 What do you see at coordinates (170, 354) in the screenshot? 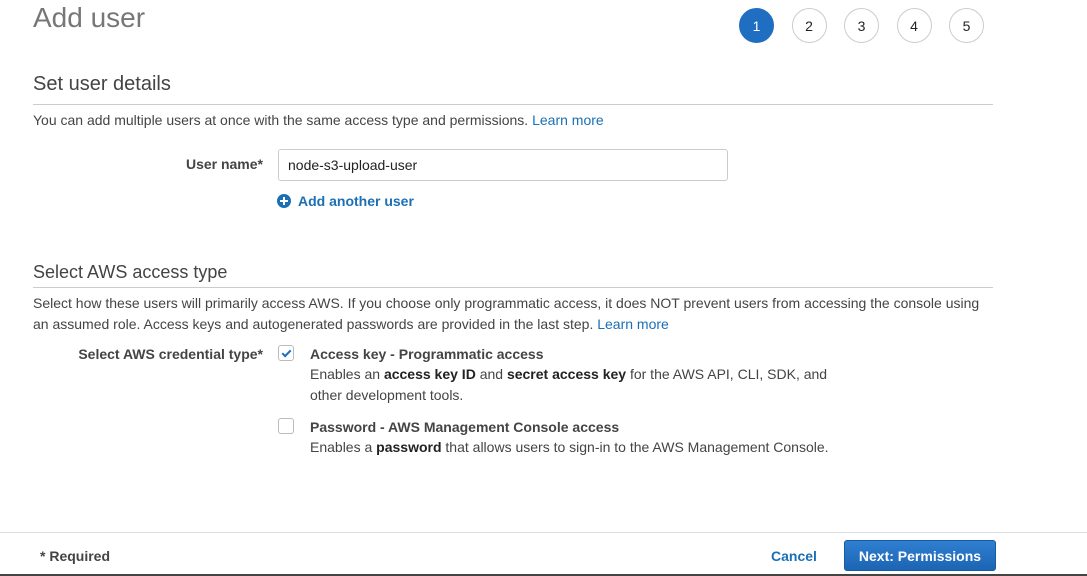
I see `credential-type-label: Select AWS credential type*` at bounding box center [170, 354].